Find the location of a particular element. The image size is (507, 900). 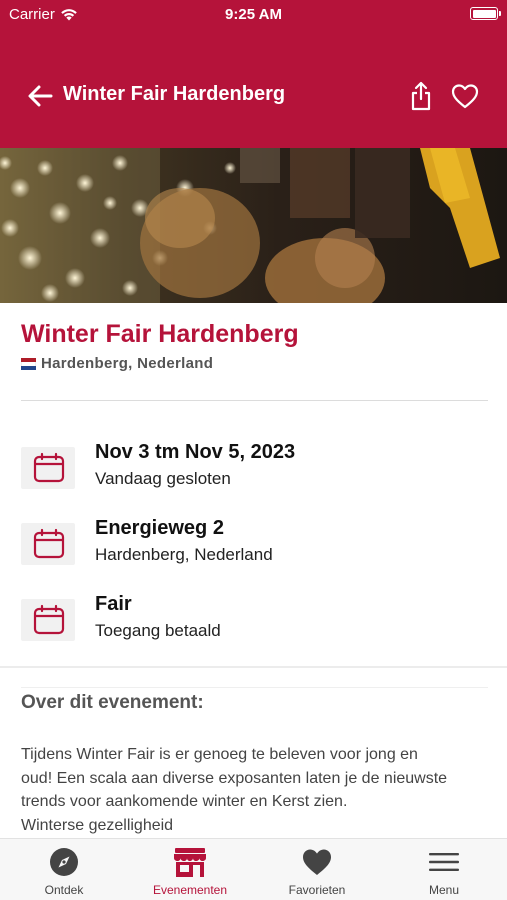

navigation-bar: Winter Fair Hardenberg is located at coordinates (253, 96).